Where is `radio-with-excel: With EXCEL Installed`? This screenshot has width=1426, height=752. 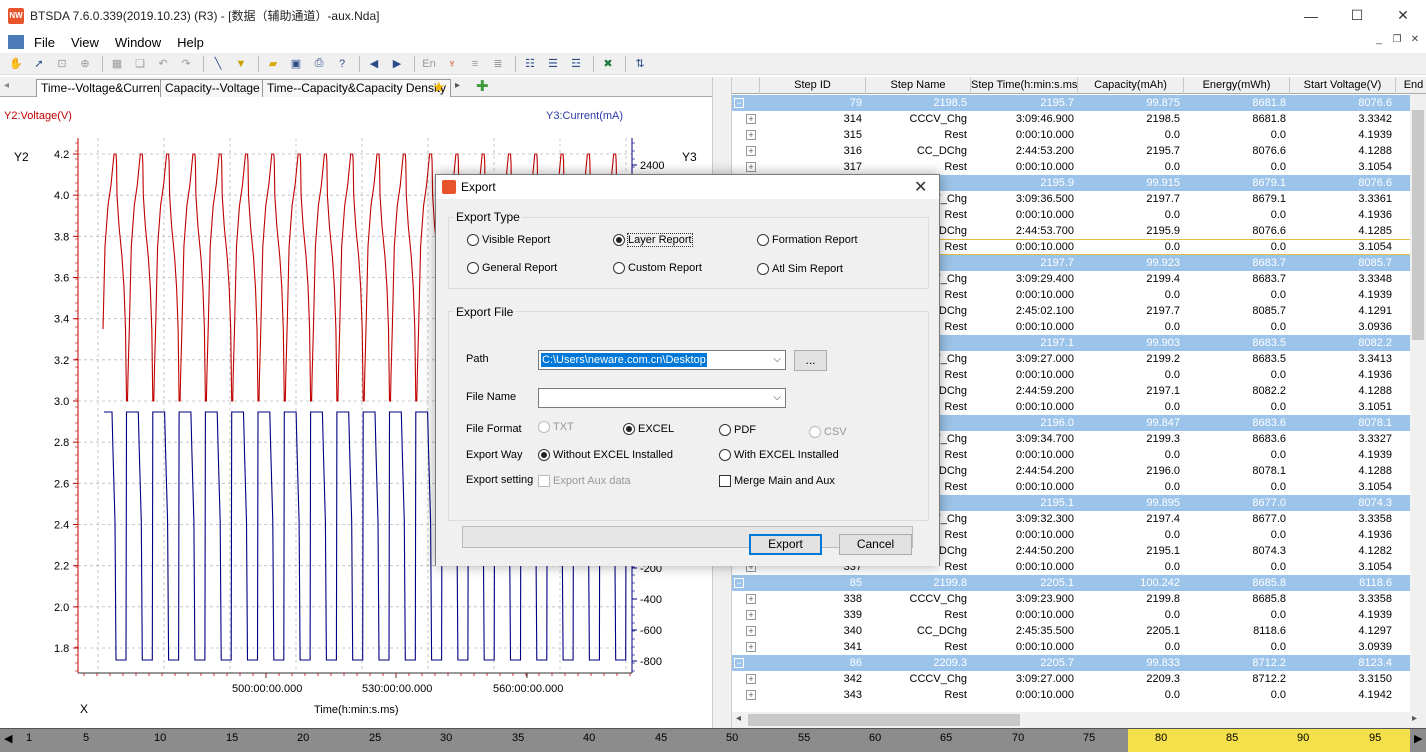 radio-with-excel: With EXCEL Installed is located at coordinates (779, 455).